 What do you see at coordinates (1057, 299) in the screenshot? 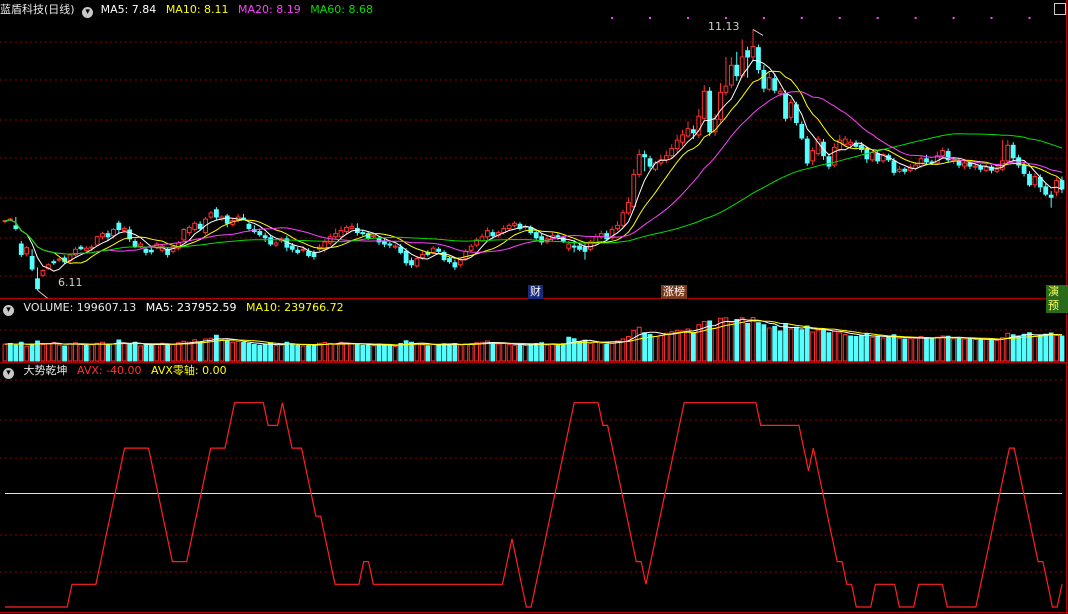
I see `marker-forecast: 演预` at bounding box center [1057, 299].